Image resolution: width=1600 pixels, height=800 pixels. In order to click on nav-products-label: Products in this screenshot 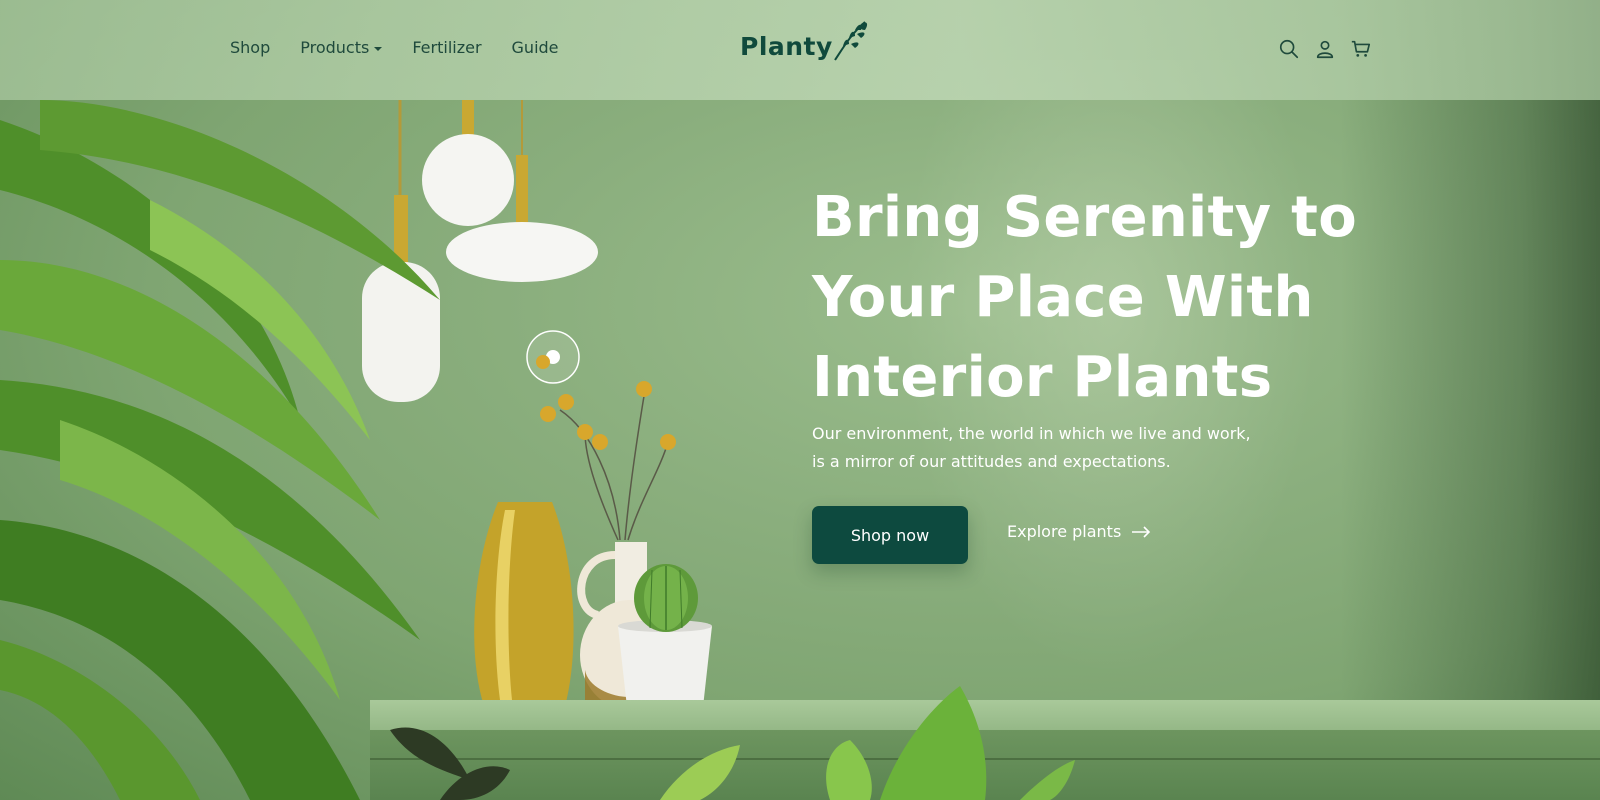, I will do `click(335, 47)`.